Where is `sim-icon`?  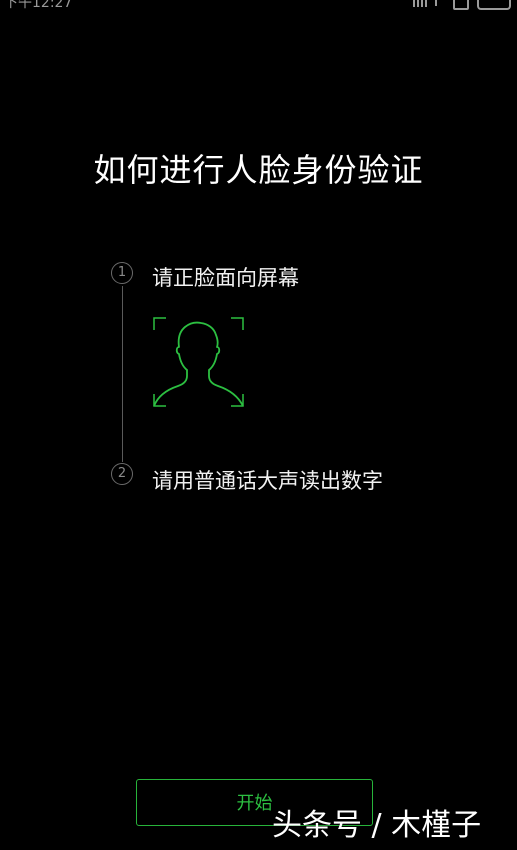
sim-icon is located at coordinates (461, 5).